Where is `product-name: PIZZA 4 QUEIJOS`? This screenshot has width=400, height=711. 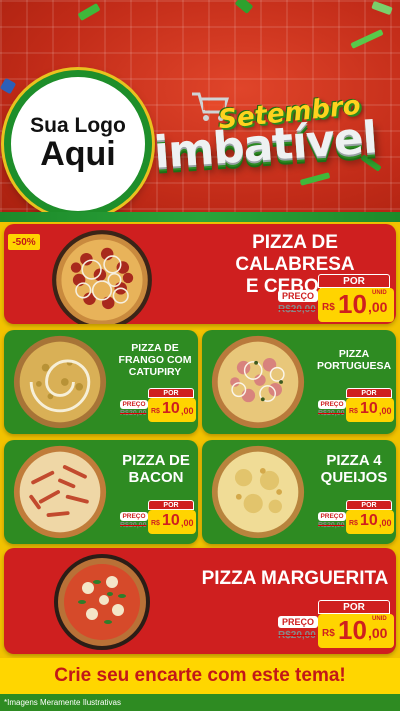 product-name: PIZZA 4 QUEIJOS is located at coordinates (354, 469).